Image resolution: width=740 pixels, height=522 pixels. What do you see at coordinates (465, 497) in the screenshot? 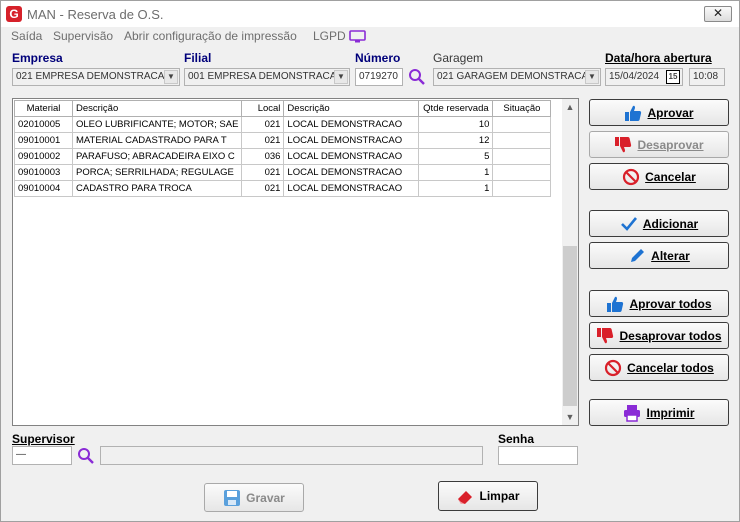
I see `eraser-icon` at bounding box center [465, 497].